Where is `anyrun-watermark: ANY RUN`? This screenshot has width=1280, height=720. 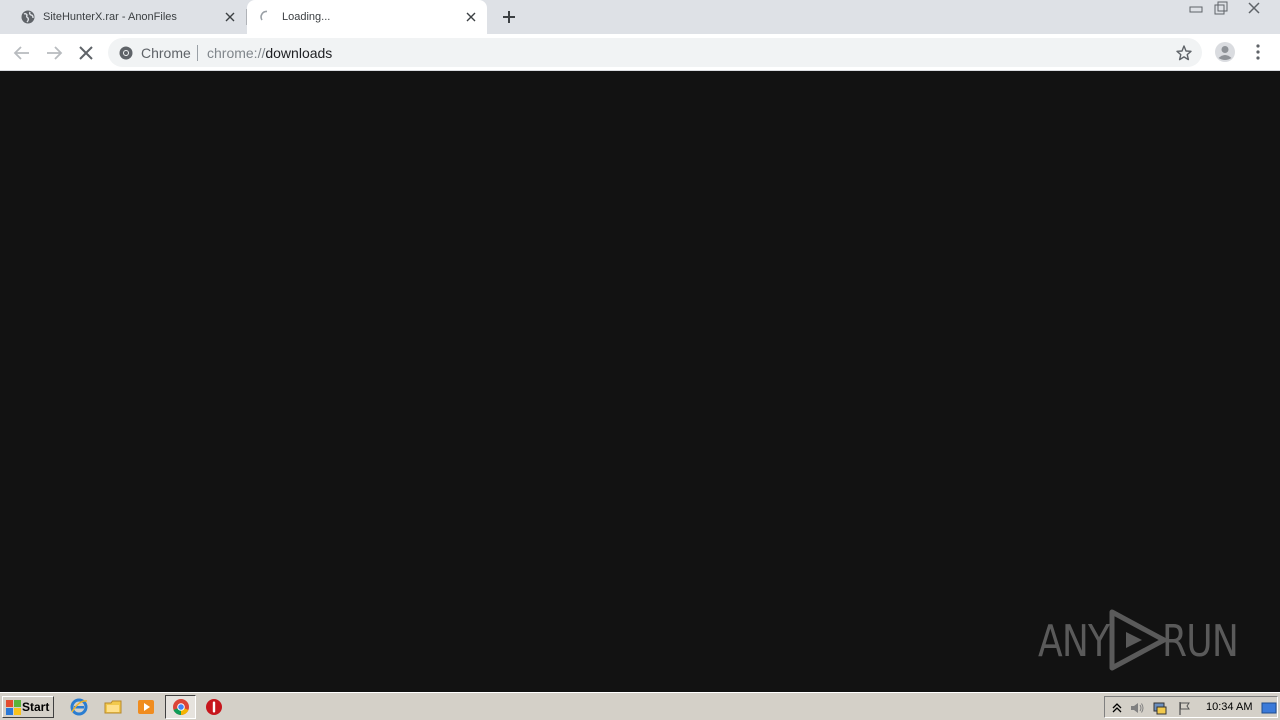 anyrun-watermark: ANY RUN is located at coordinates (1138, 640).